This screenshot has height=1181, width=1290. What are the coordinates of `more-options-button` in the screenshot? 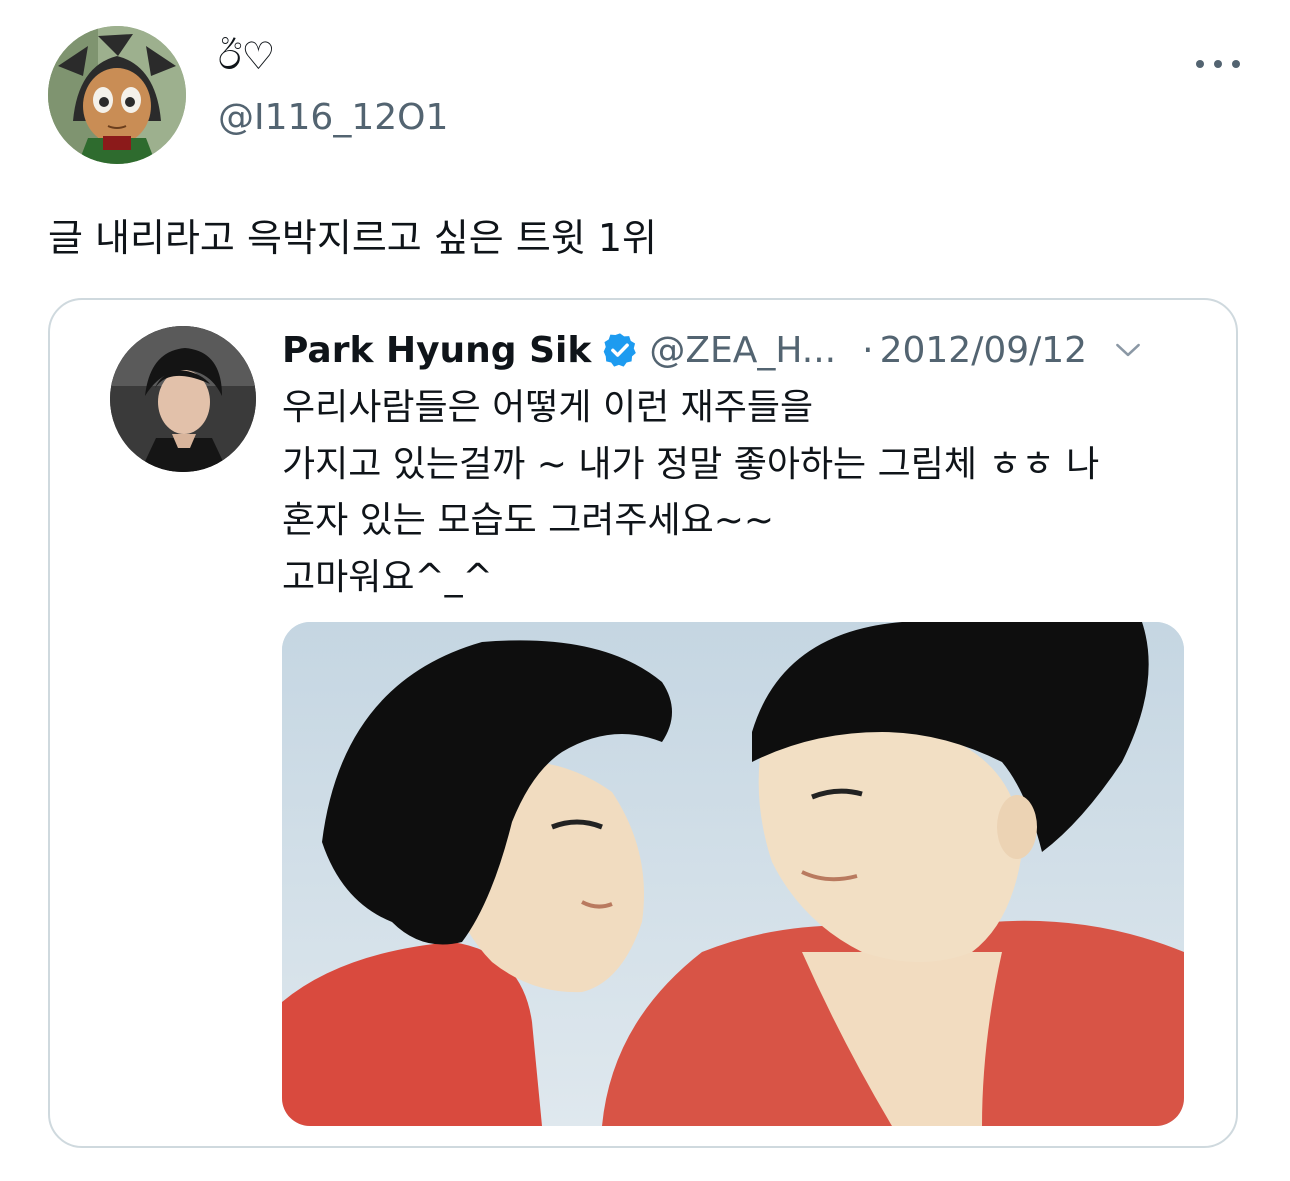 It's located at (1218, 64).